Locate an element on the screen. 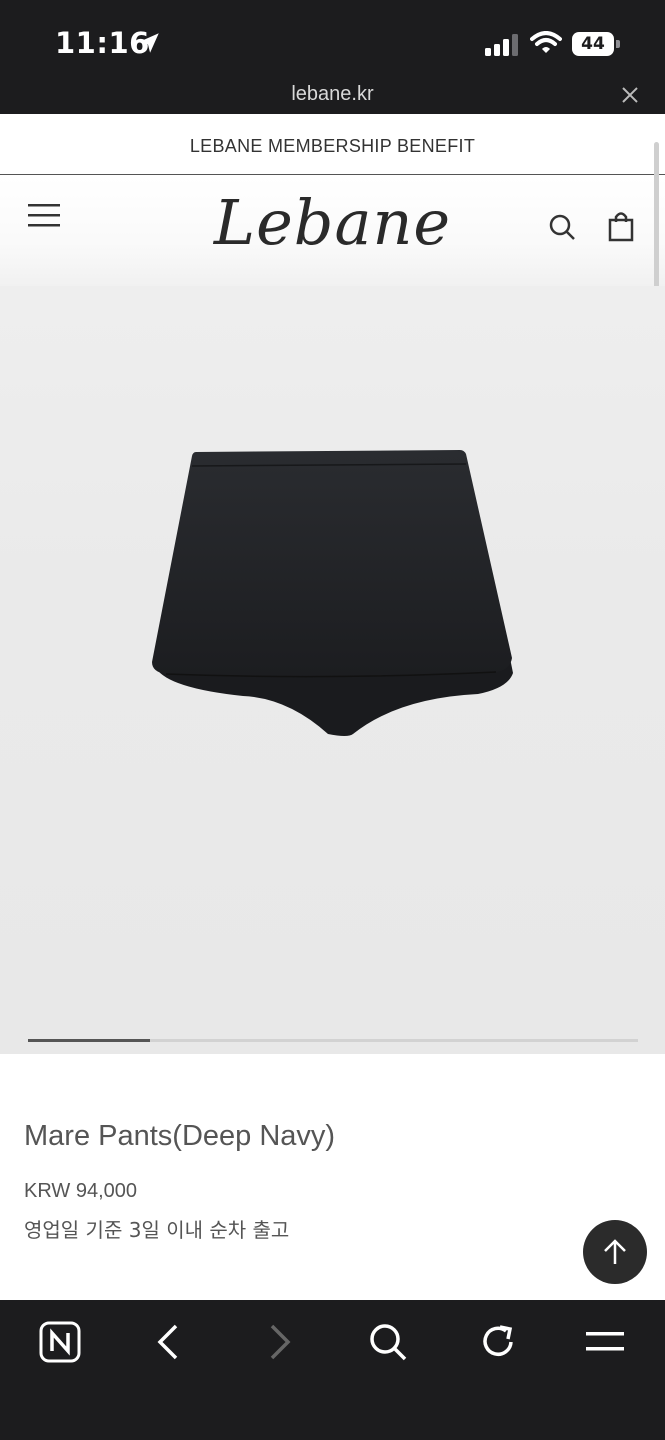 The width and height of the screenshot is (665, 1440). announcement-text: LEBANE MEMBERSHIP BENEFIT is located at coordinates (332, 146).